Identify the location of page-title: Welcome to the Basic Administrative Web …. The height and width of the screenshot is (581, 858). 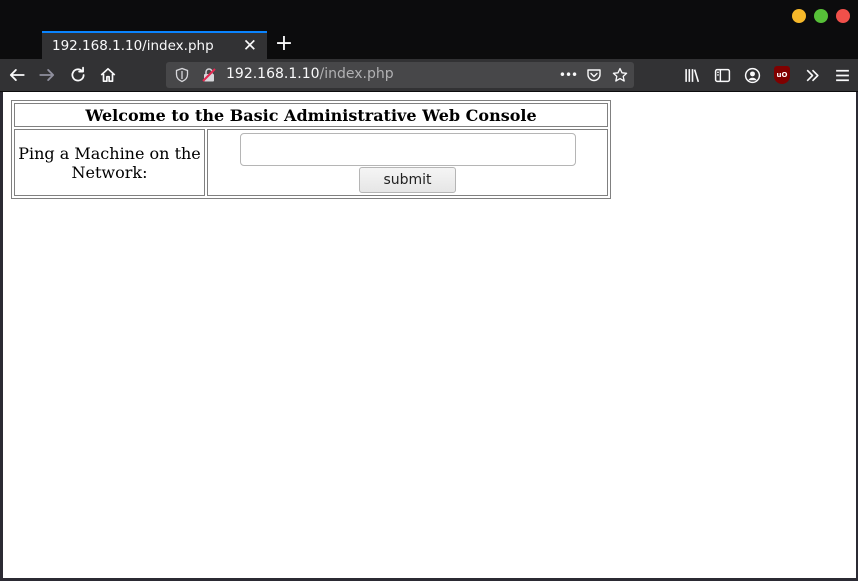
(311, 115).